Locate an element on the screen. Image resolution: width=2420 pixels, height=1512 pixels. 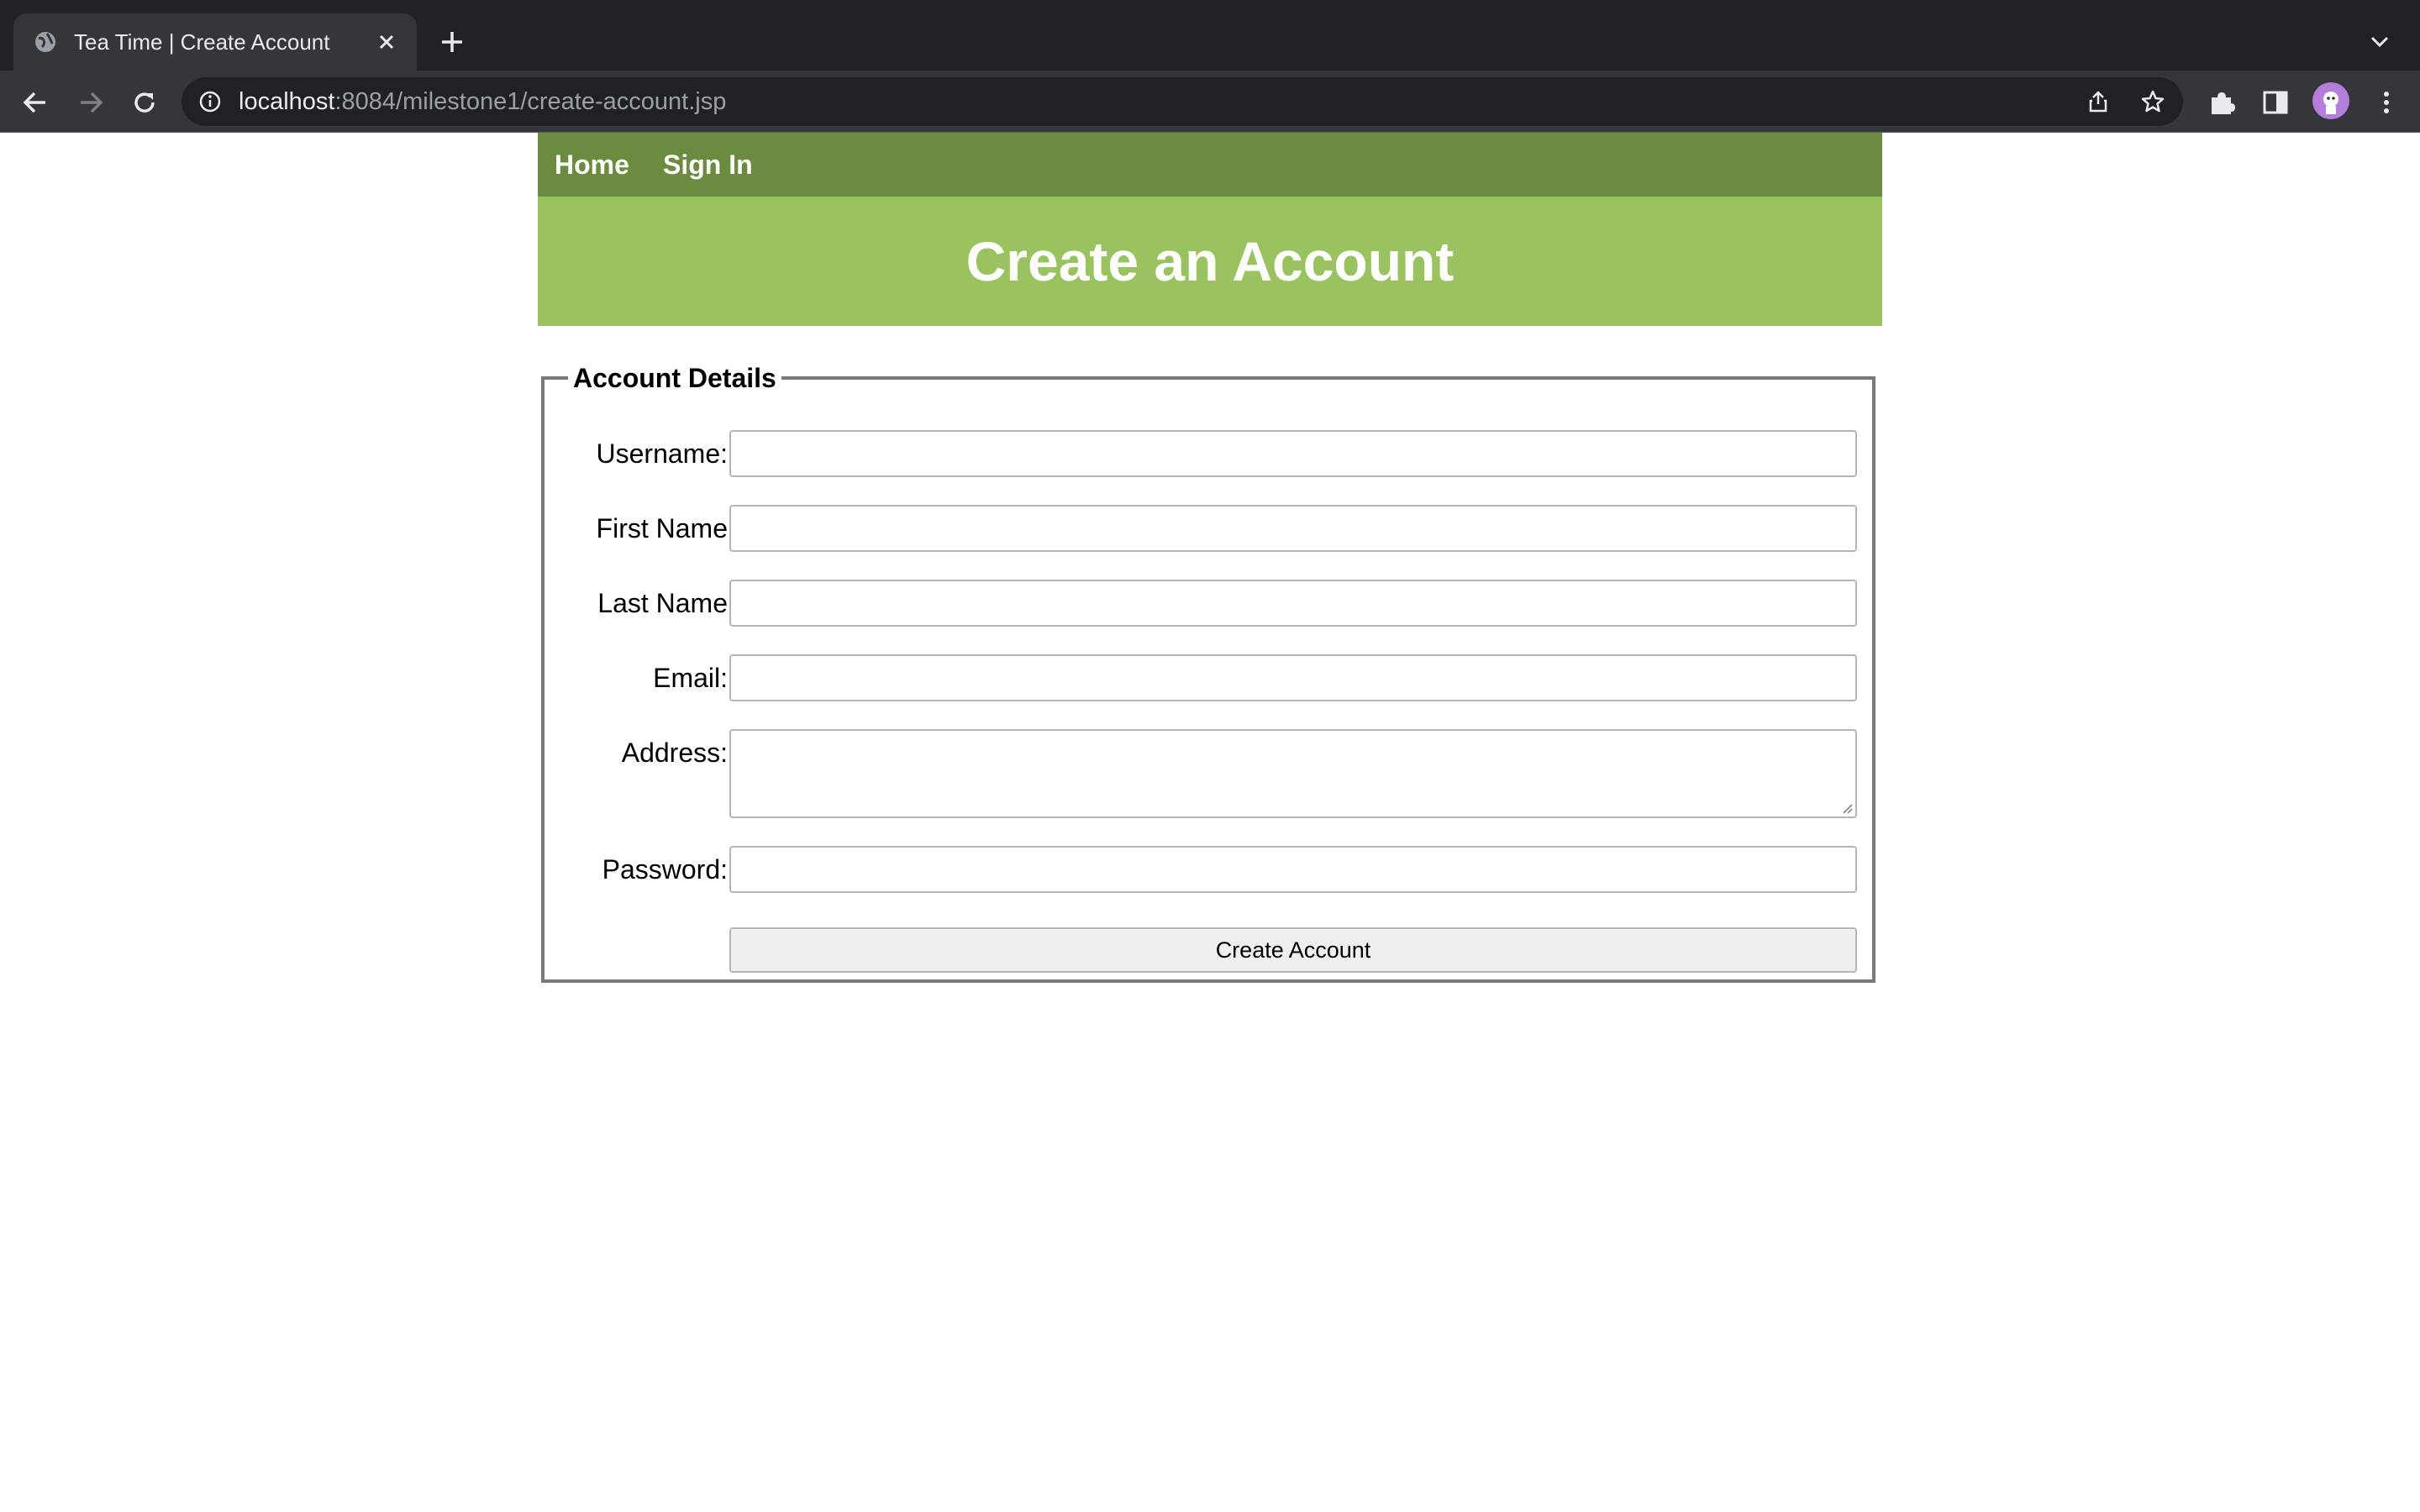
username-label: Username: is located at coordinates (662, 453).